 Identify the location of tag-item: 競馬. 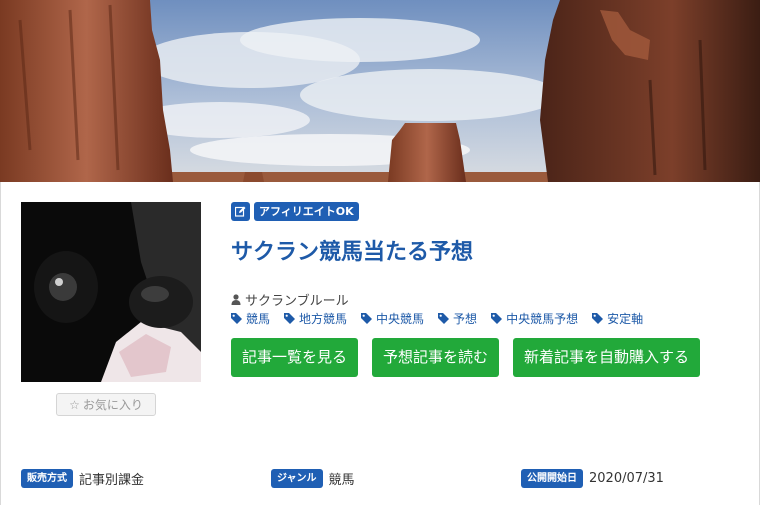
(250, 318).